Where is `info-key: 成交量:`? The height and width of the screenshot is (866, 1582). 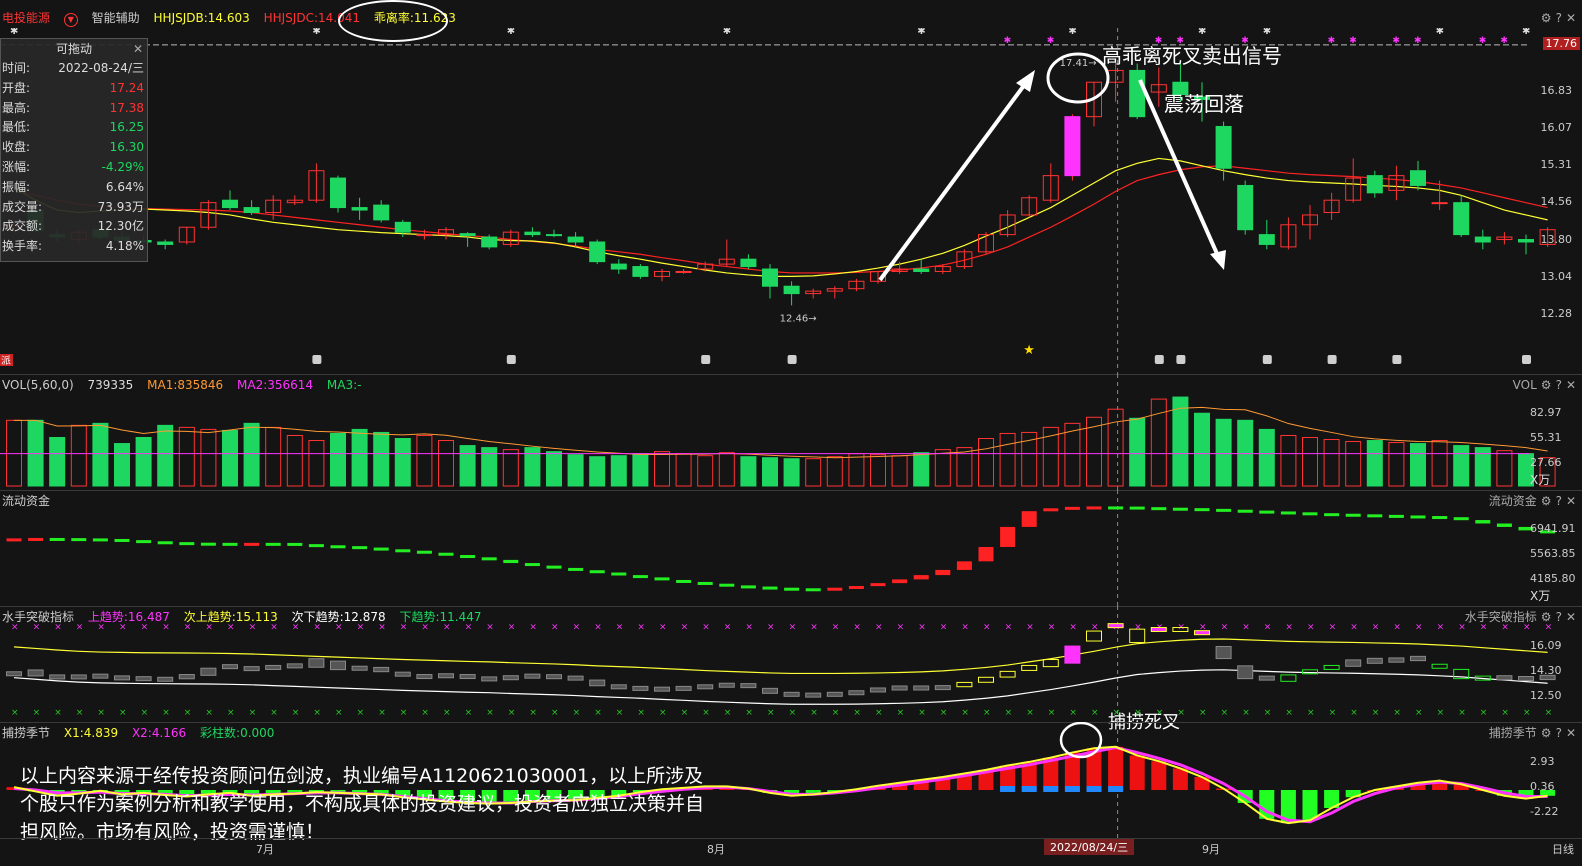 info-key: 成交量: is located at coordinates (22, 206).